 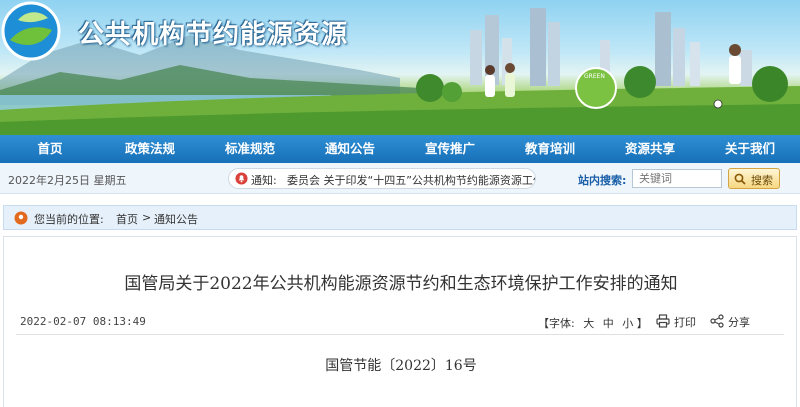 What do you see at coordinates (350, 149) in the screenshot?
I see `nav-item-notices: 通知公告` at bounding box center [350, 149].